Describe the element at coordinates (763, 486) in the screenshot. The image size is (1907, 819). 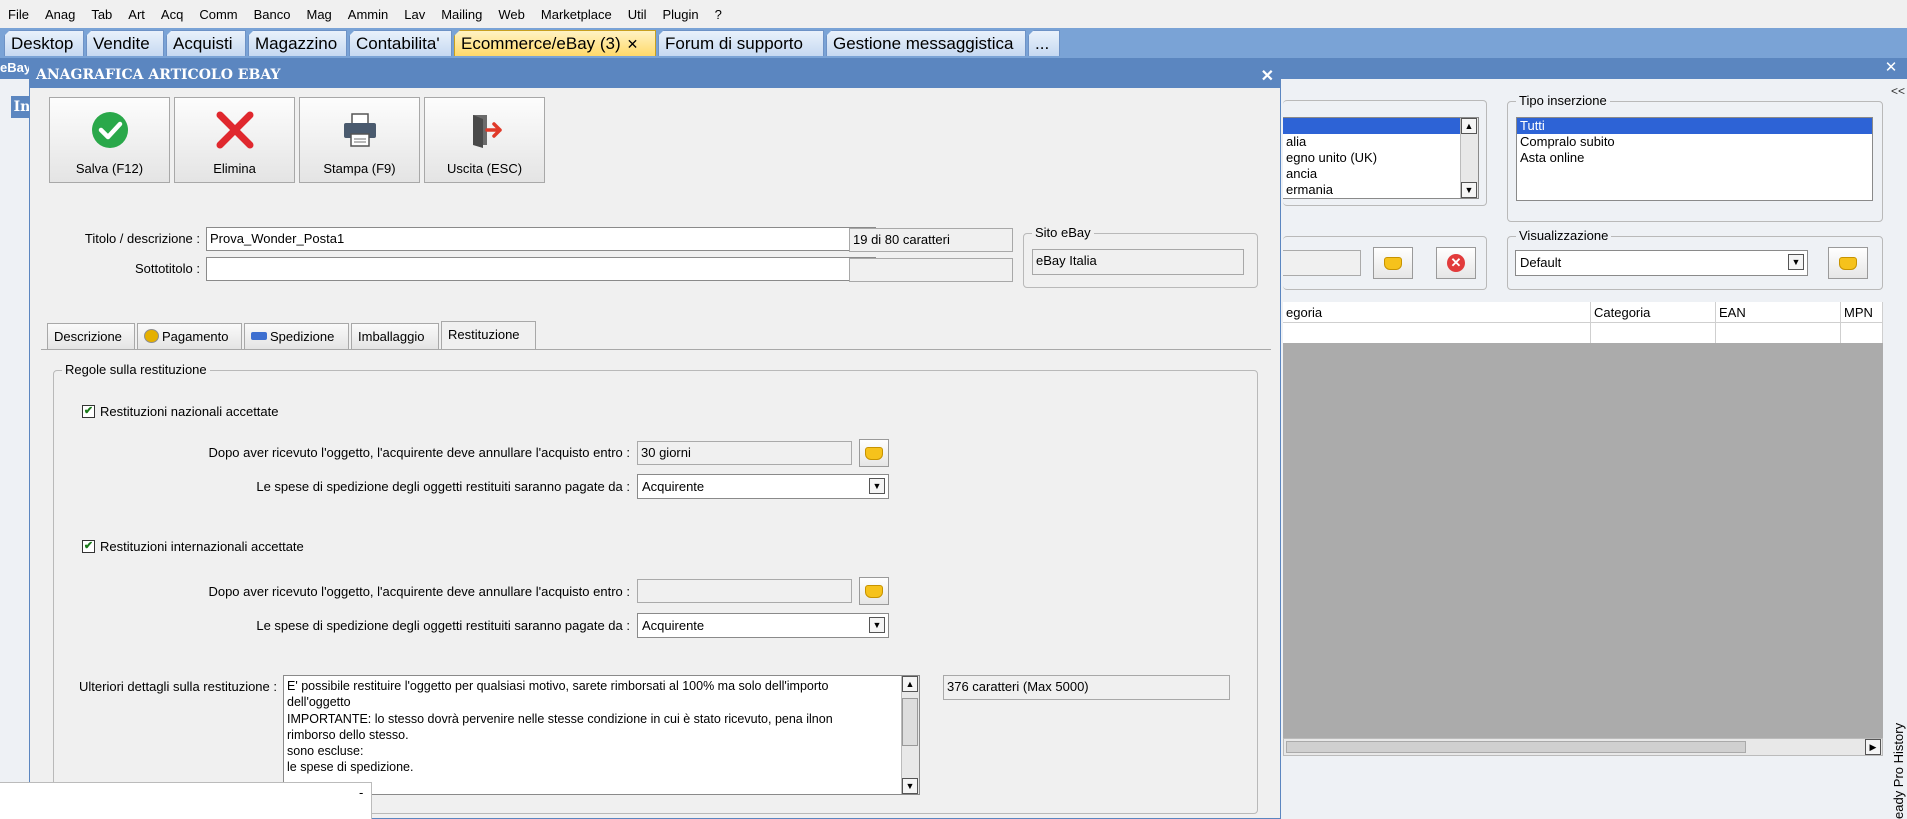
I see `naz-spese-select: Acquirente ▼` at that location.